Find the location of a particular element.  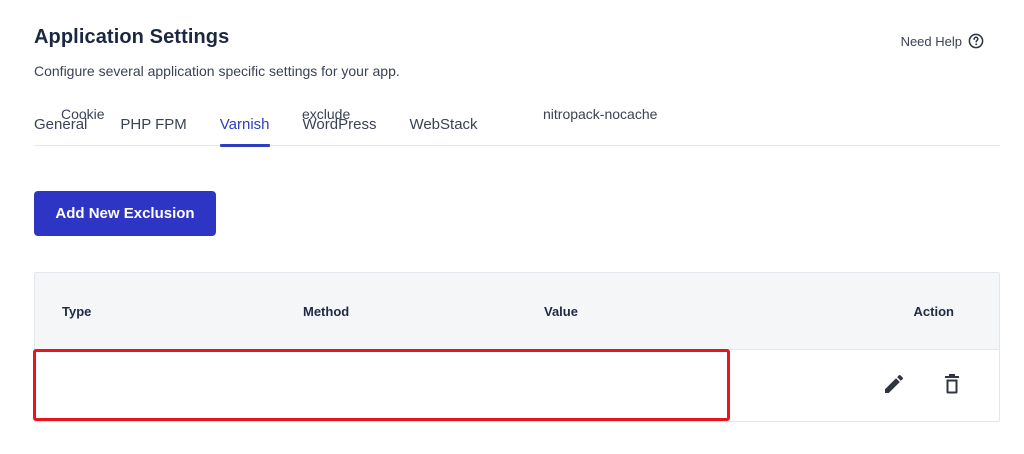

trash-icon is located at coordinates (952, 386).